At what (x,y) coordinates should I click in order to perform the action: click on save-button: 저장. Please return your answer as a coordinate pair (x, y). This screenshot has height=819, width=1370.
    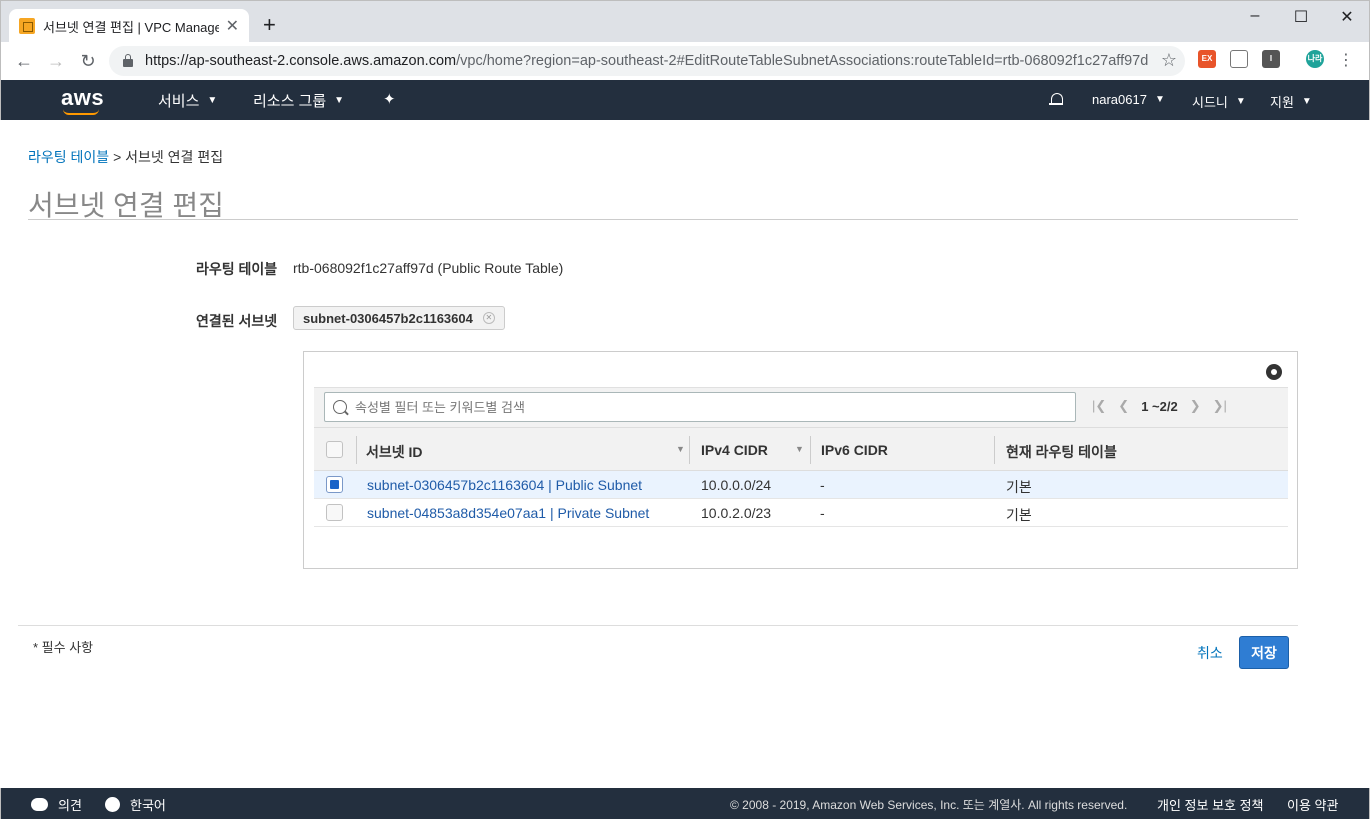
    Looking at the image, I should click on (1264, 652).